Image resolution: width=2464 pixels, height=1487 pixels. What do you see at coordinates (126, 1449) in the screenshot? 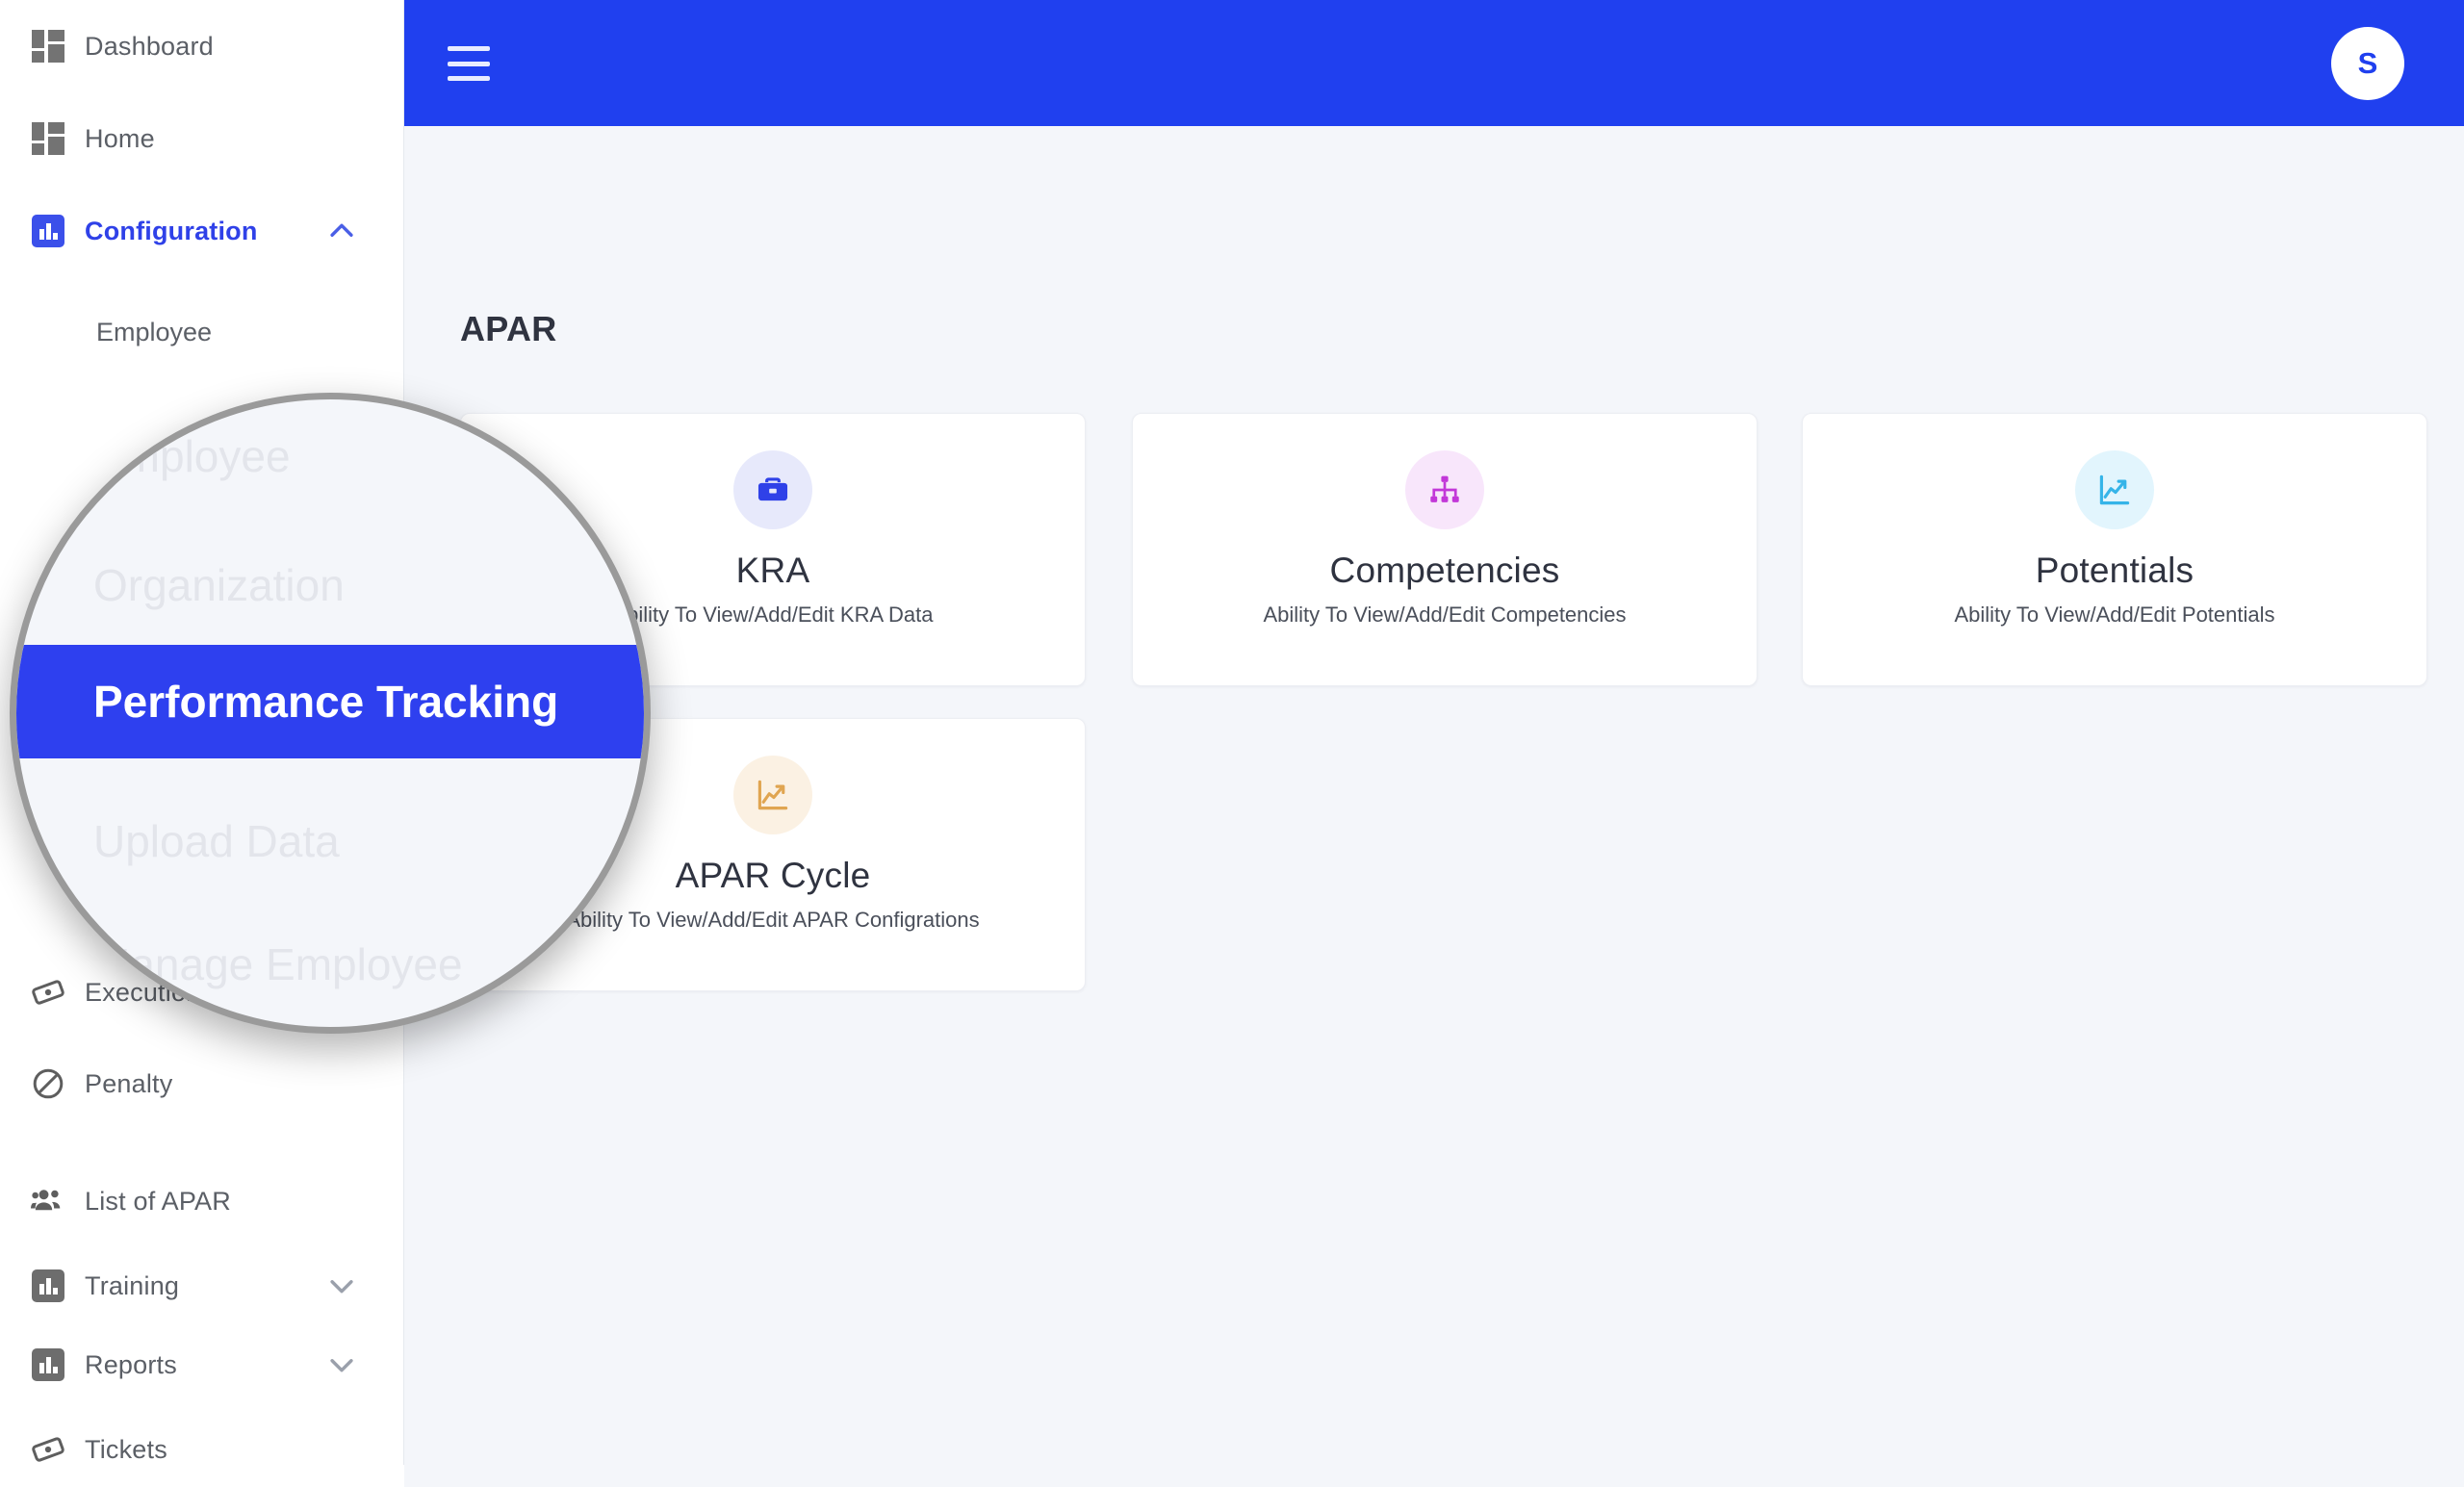
I see `sidebar-item-label: Tickets` at bounding box center [126, 1449].